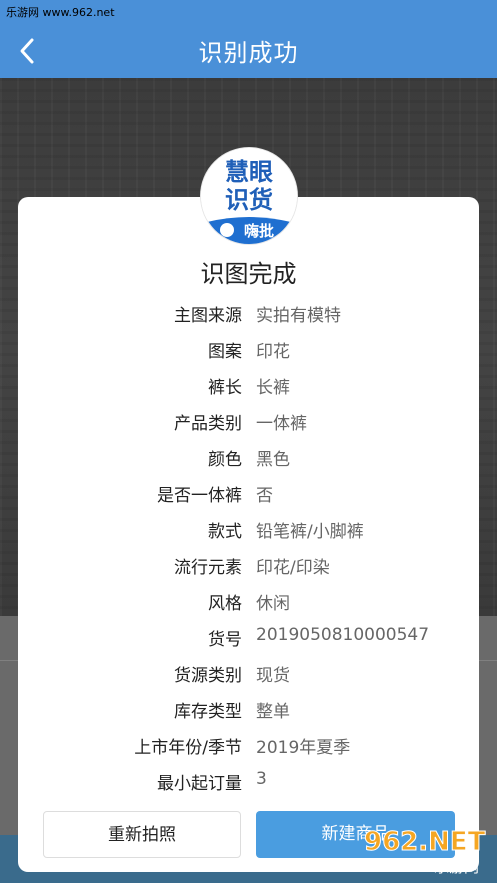  What do you see at coordinates (248, 743) in the screenshot?
I see `attribute-row: 上市年份/季节 2019年夏季` at bounding box center [248, 743].